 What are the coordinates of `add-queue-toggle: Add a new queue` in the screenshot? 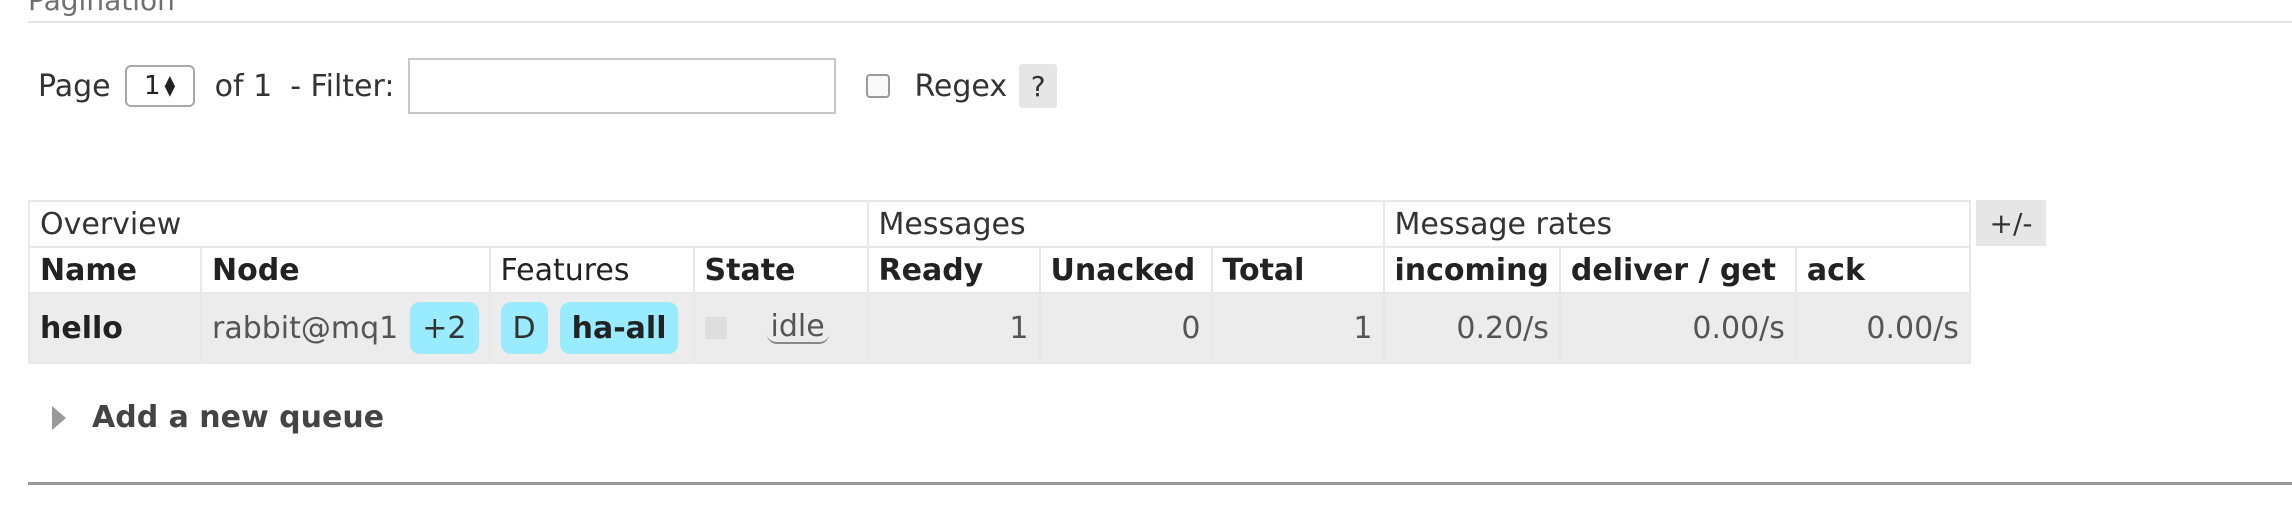 It's located at (218, 417).